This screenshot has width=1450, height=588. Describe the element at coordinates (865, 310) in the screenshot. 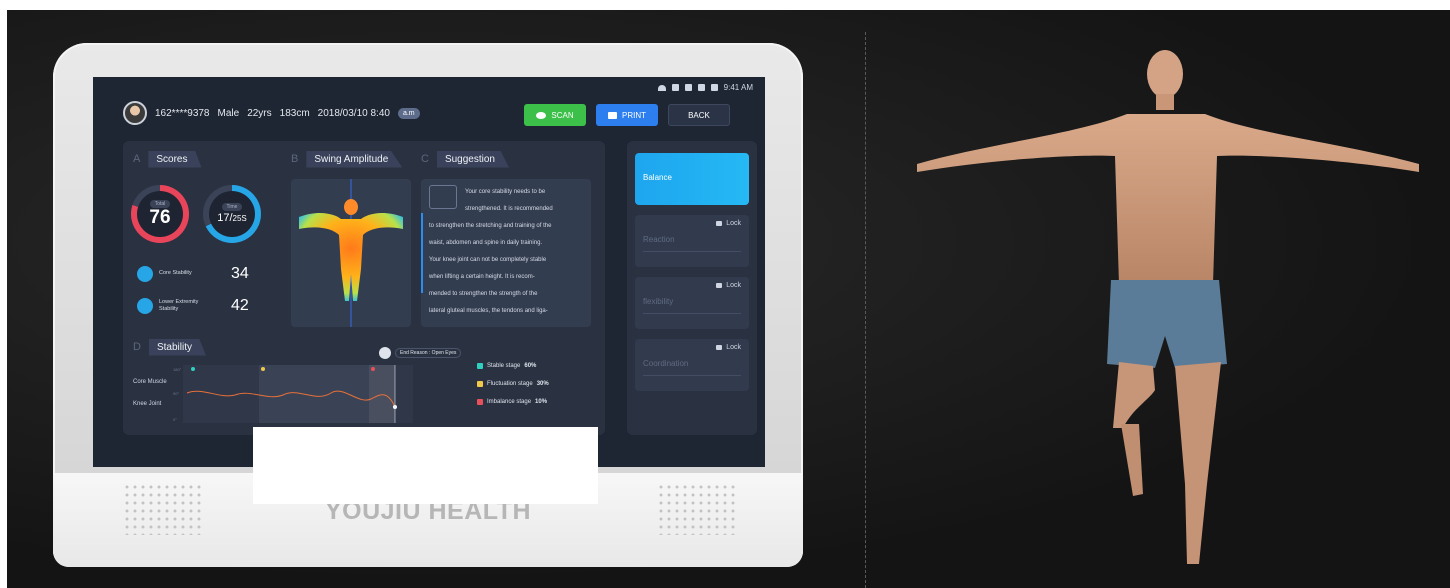

I see `dashed-divider` at that location.